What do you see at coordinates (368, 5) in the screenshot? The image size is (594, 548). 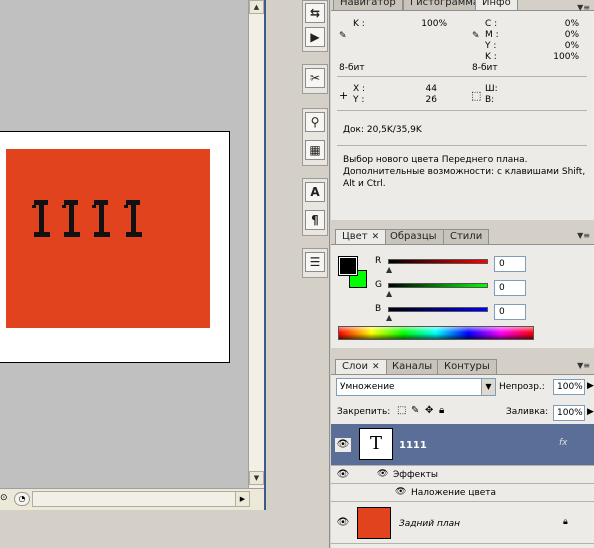 I see `tab-navigator: Навигатор` at bounding box center [368, 5].